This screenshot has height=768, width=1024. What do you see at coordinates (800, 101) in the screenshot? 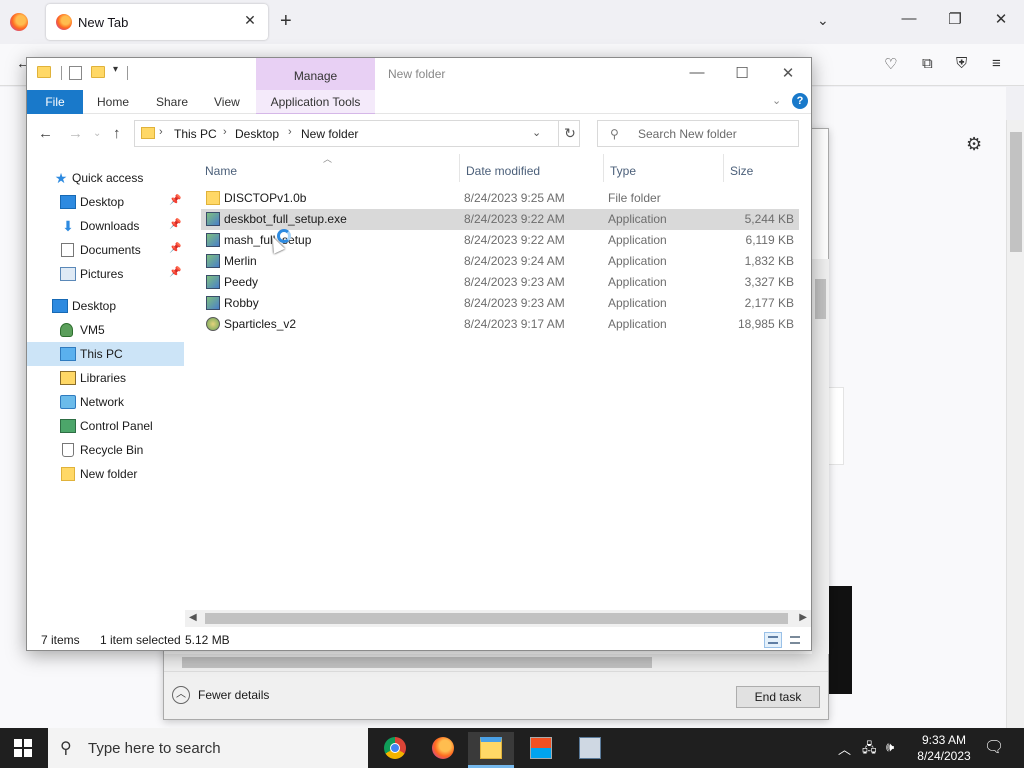
I see `help-icon: ?` at bounding box center [800, 101].